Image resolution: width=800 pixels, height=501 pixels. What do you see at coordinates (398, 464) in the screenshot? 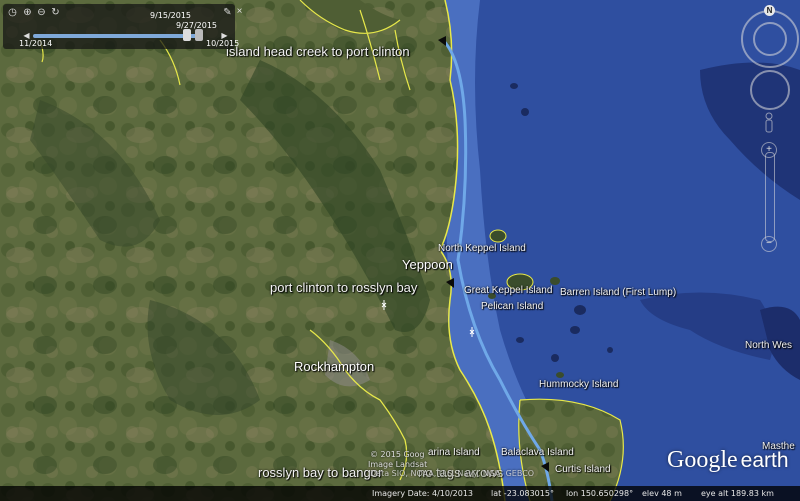
I see `imagery-credit: Image Landsat` at bounding box center [398, 464].